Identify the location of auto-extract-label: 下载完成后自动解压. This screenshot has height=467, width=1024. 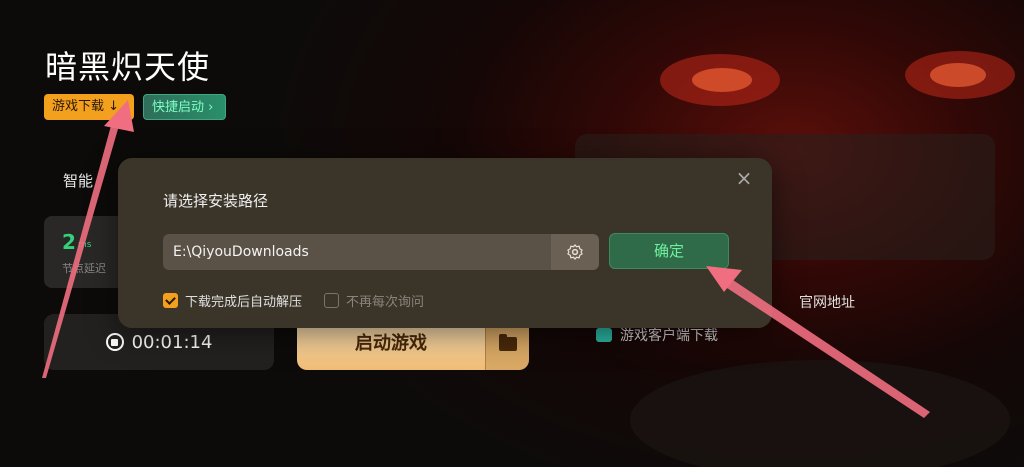
(244, 302).